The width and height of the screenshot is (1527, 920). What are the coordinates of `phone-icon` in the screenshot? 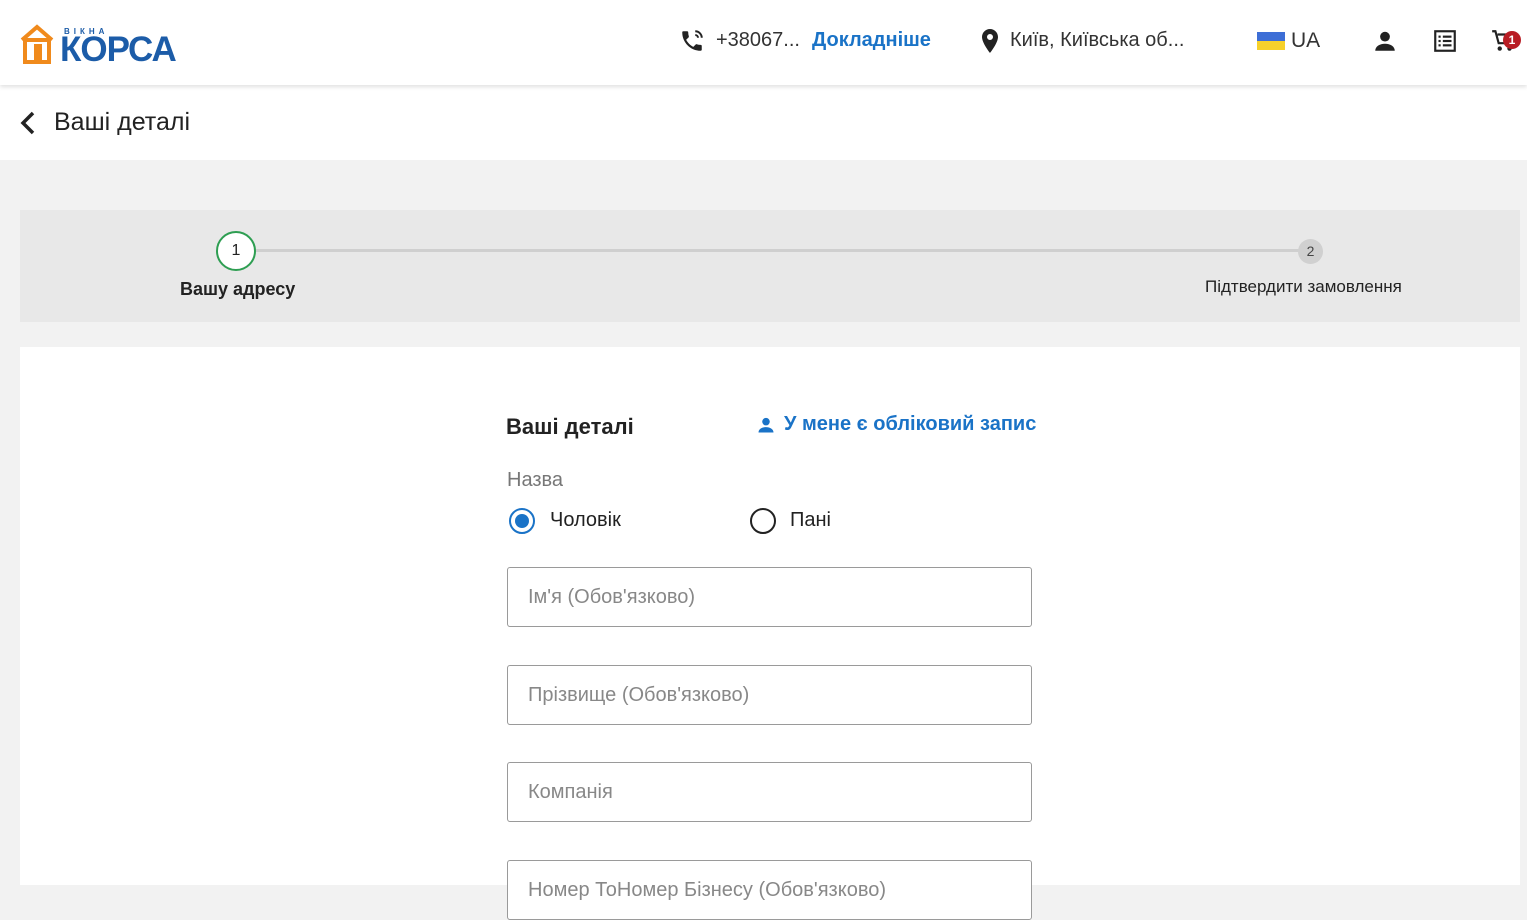 It's located at (692, 40).